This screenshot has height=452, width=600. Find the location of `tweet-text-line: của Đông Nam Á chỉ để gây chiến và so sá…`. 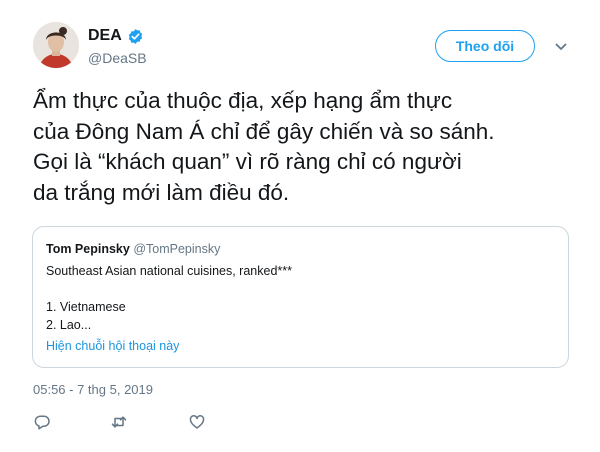

tweet-text-line: của Đông Nam Á chỉ để gây chiến và so sá… is located at coordinates (264, 131).